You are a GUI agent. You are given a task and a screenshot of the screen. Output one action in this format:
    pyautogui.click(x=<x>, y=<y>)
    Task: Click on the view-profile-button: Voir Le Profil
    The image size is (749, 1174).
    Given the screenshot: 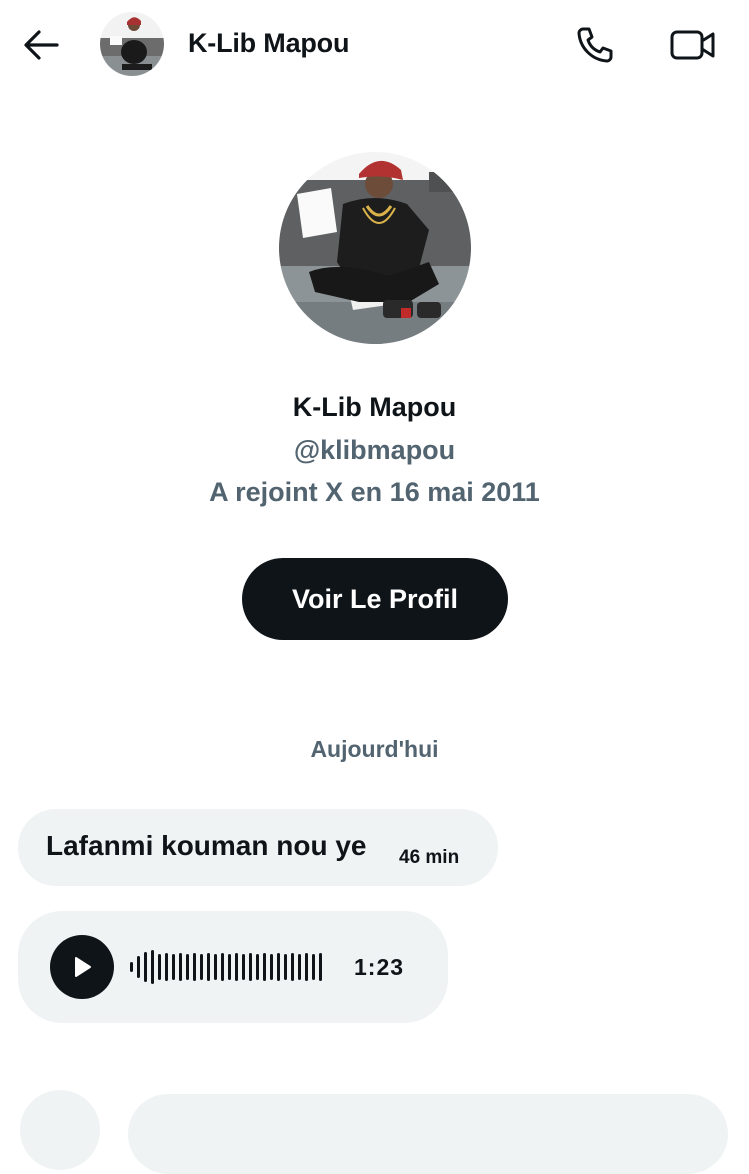 What is the action you would take?
    pyautogui.click(x=375, y=599)
    